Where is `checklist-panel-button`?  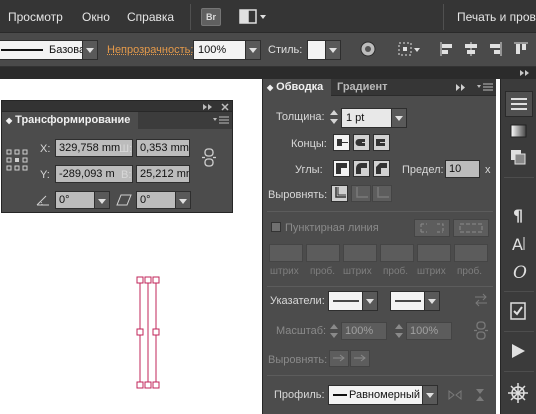 checklist-panel-button is located at coordinates (519, 312).